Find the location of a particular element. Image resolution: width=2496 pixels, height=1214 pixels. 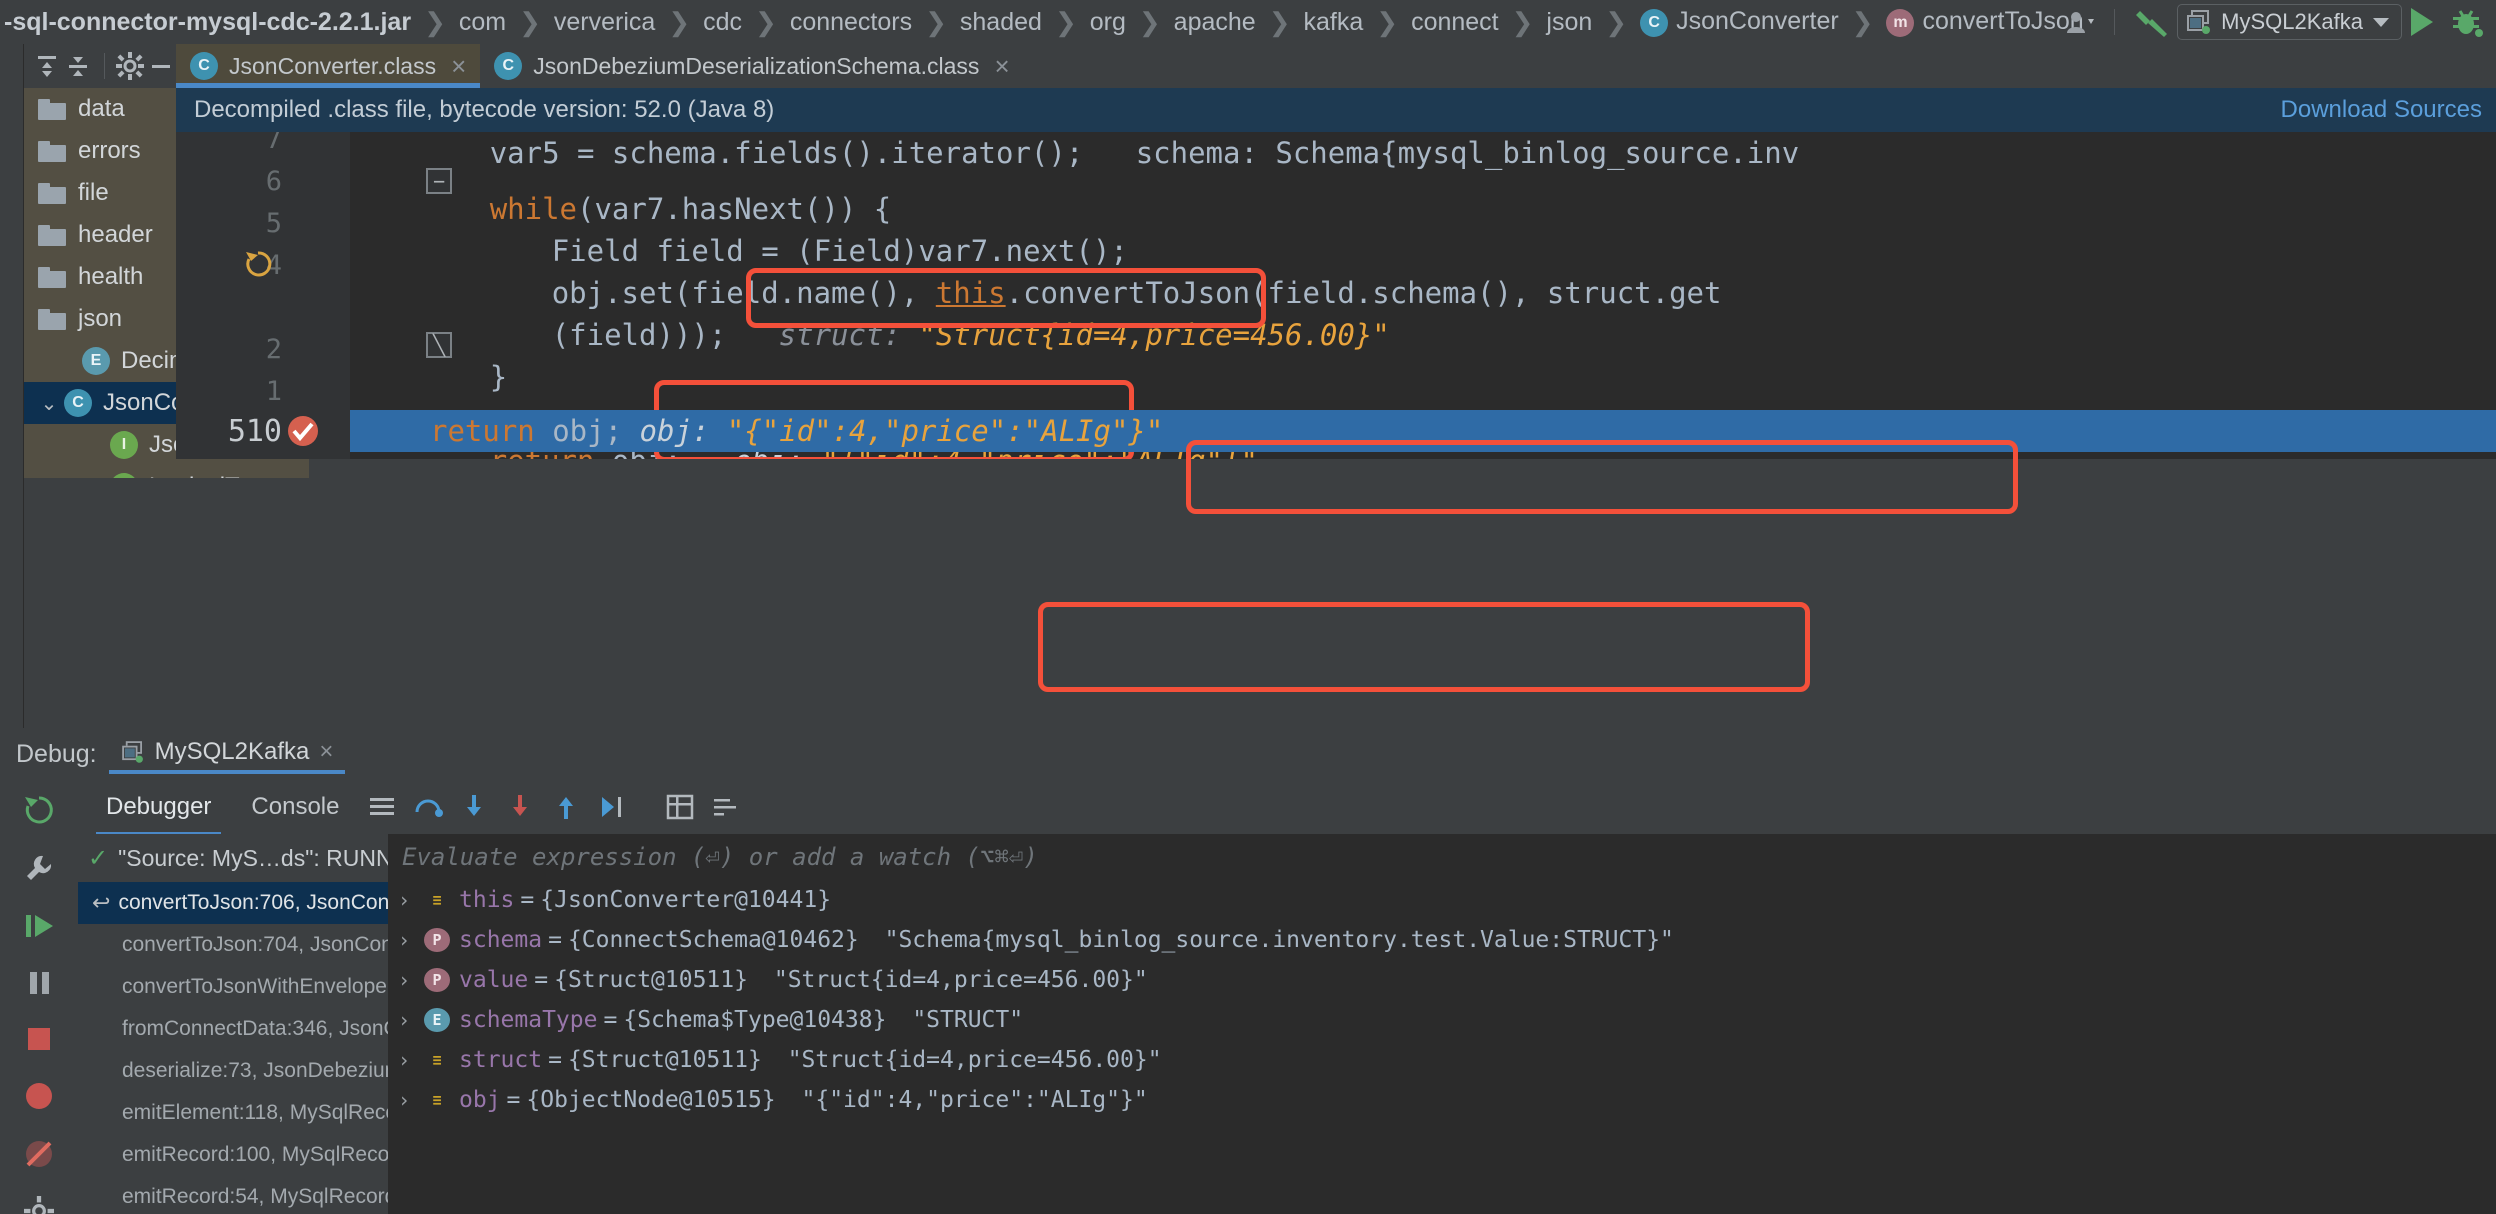

frame-row: emitElement:118, MySqlRecordEmitter is located at coordinates (233, 1113).